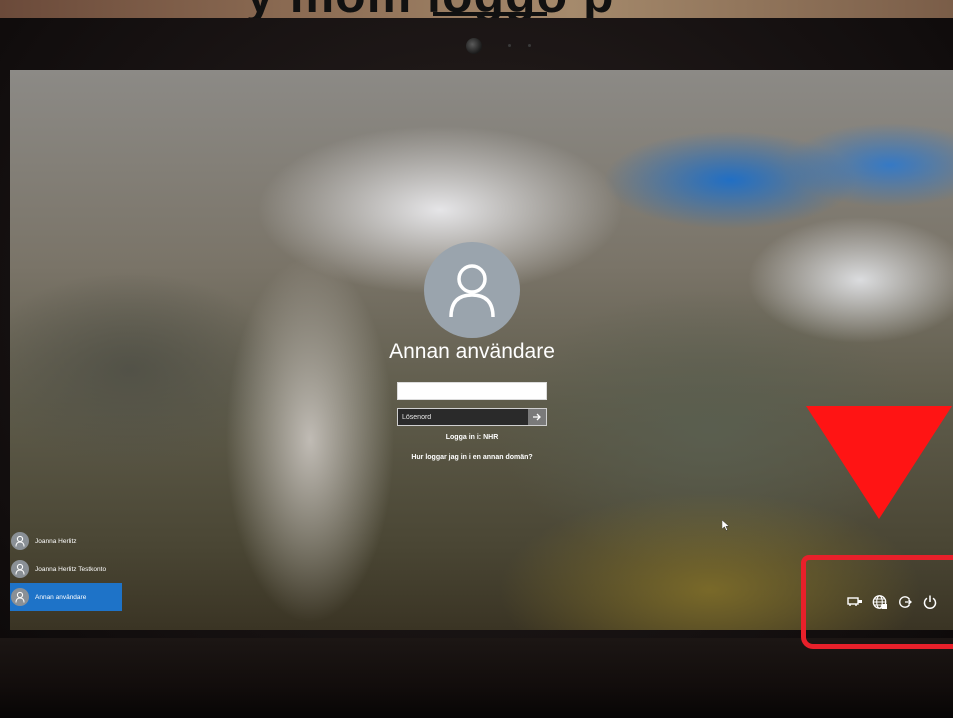  Describe the element at coordinates (490, 14) in the screenshot. I see `caption-underline` at that location.